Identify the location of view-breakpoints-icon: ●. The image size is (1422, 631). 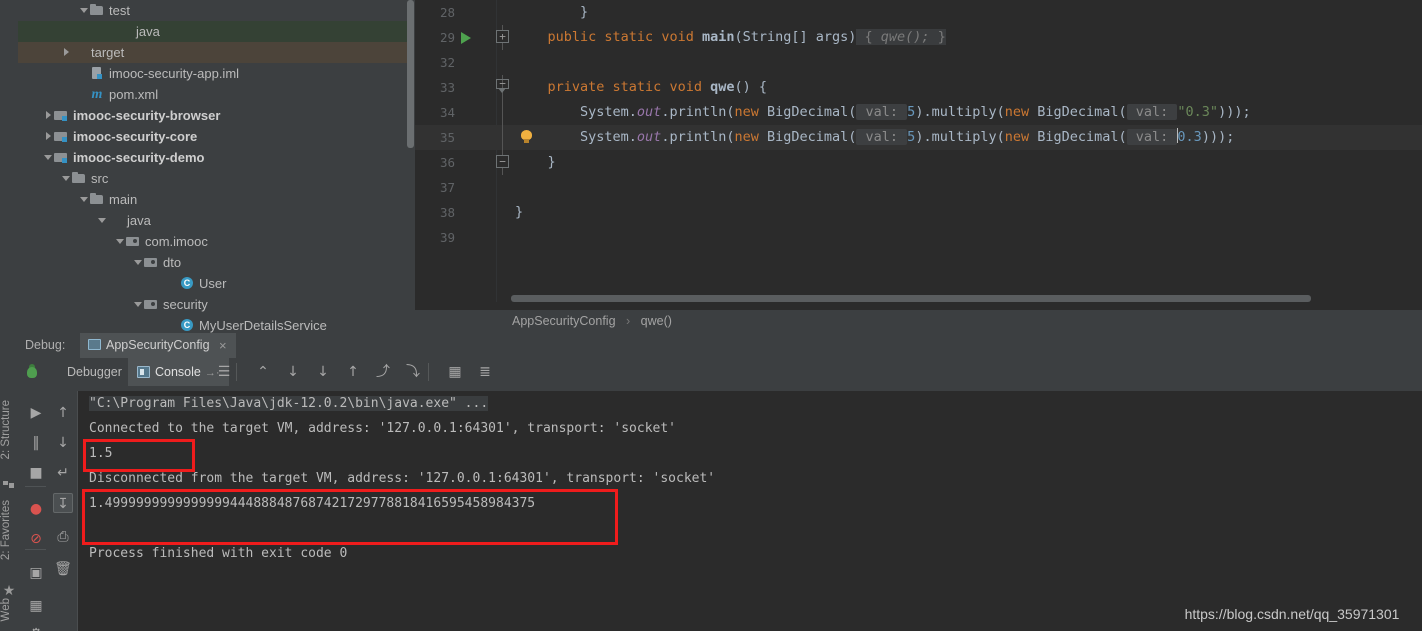
(36, 509).